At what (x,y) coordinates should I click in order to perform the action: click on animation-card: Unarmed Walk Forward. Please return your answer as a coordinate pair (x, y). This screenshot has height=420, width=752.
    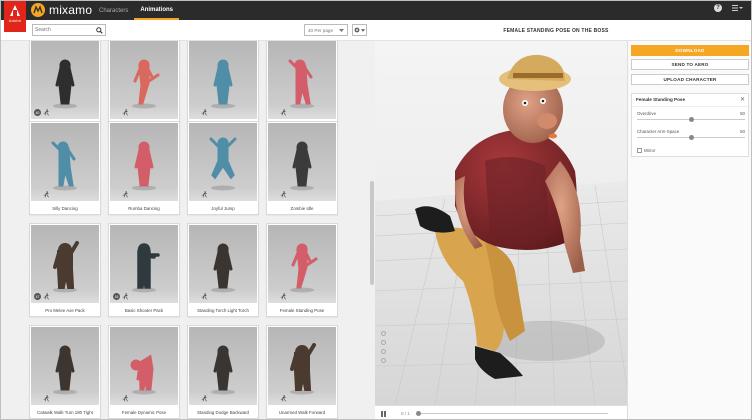
    Looking at the image, I should click on (302, 372).